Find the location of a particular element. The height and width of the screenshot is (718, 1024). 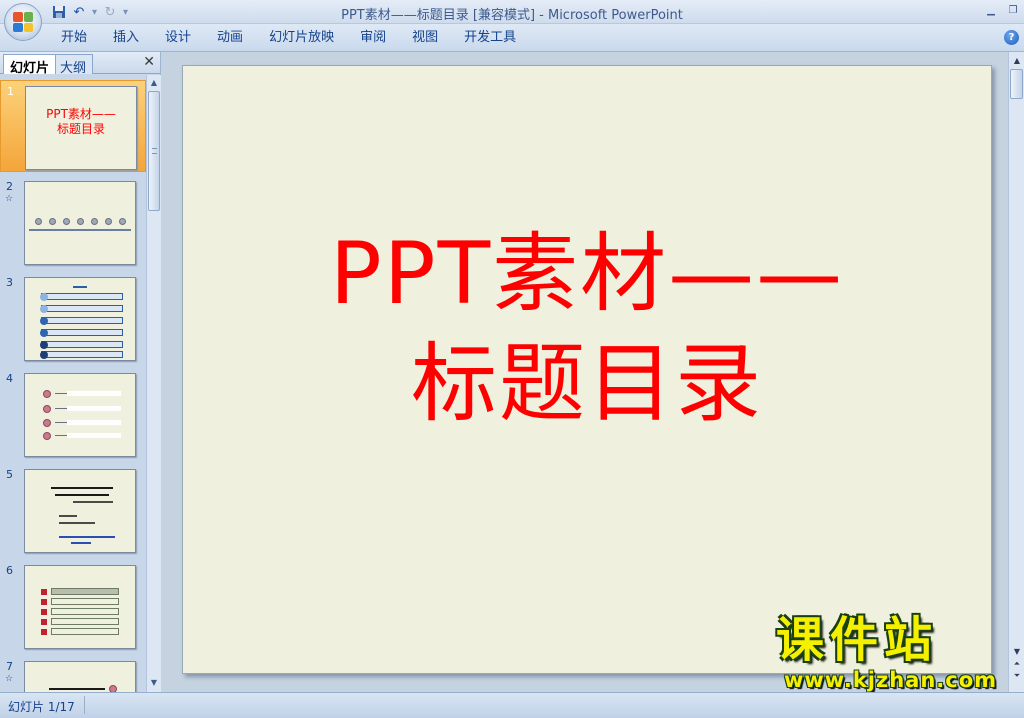

help-icon: ? is located at coordinates (1011, 37).